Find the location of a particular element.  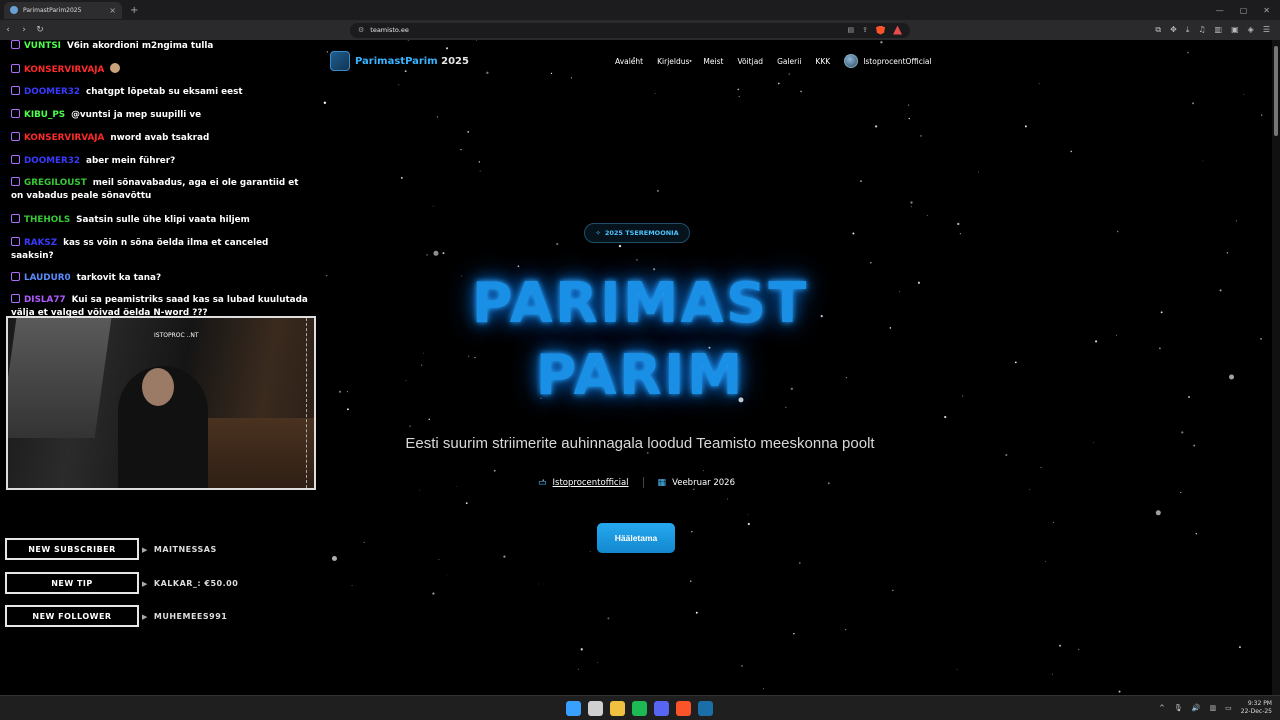

steam-icon is located at coordinates (705, 708).